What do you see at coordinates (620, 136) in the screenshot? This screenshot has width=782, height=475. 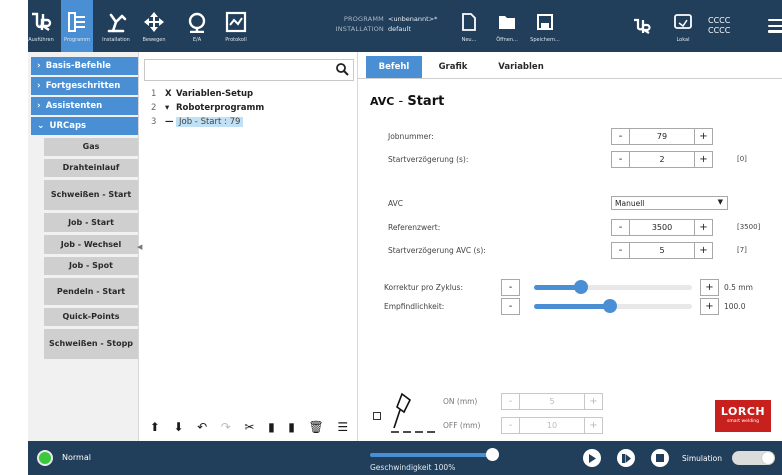 I see `job-number-minus-button: -` at bounding box center [620, 136].